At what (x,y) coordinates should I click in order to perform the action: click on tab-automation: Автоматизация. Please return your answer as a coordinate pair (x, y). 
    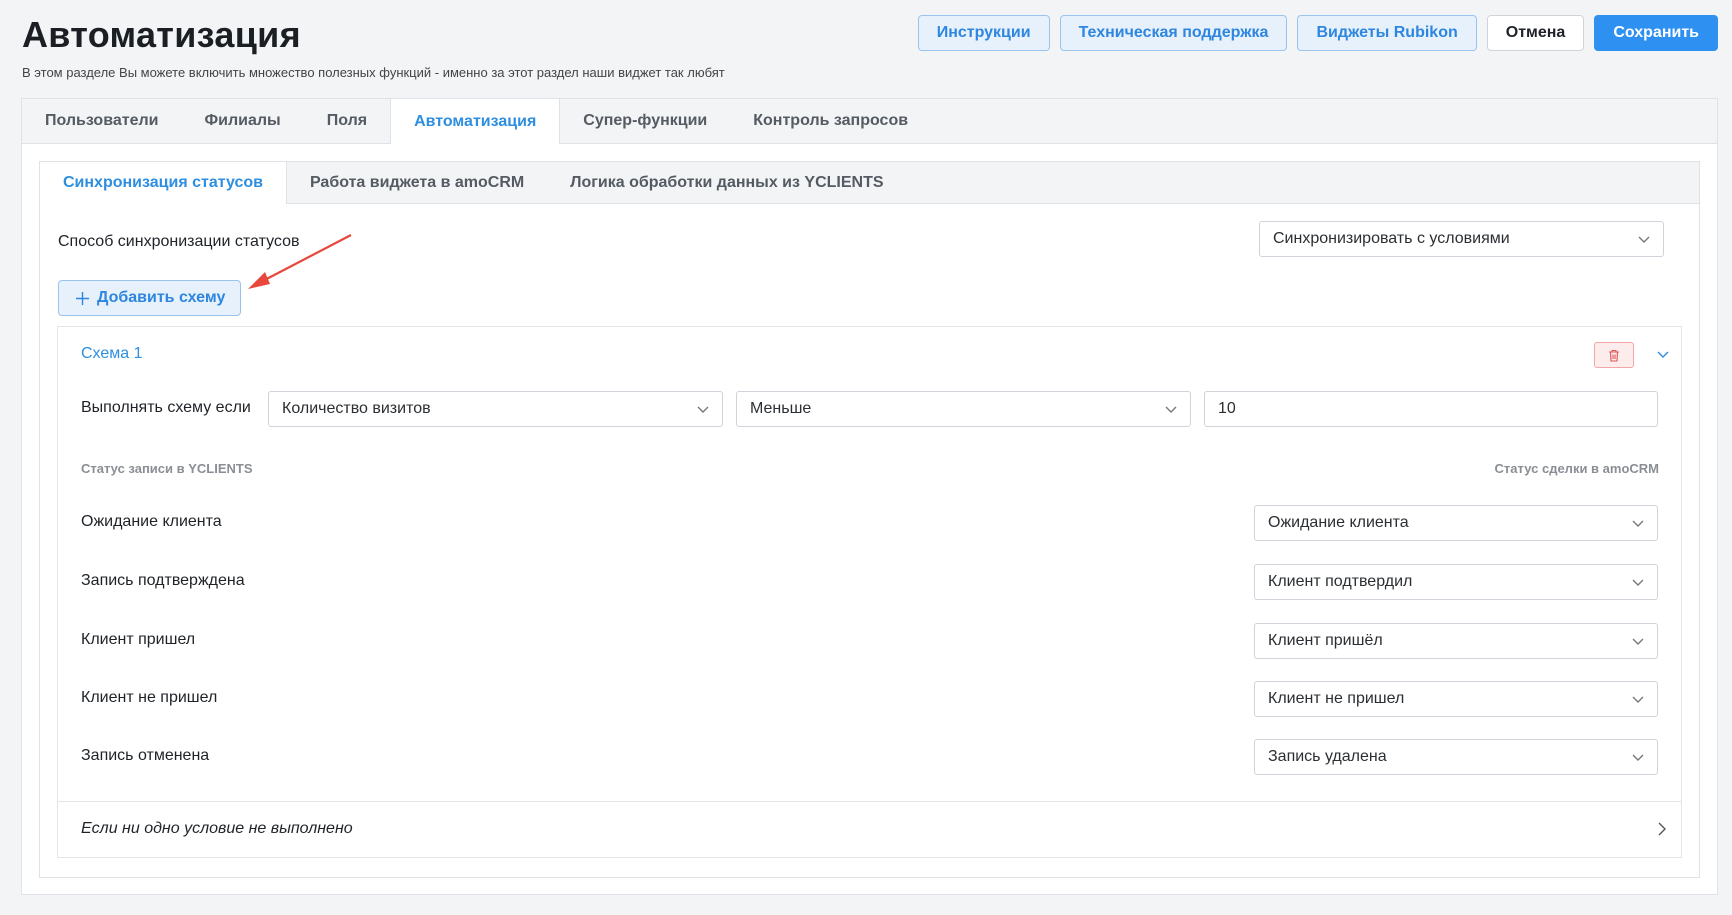
    Looking at the image, I should click on (475, 121).